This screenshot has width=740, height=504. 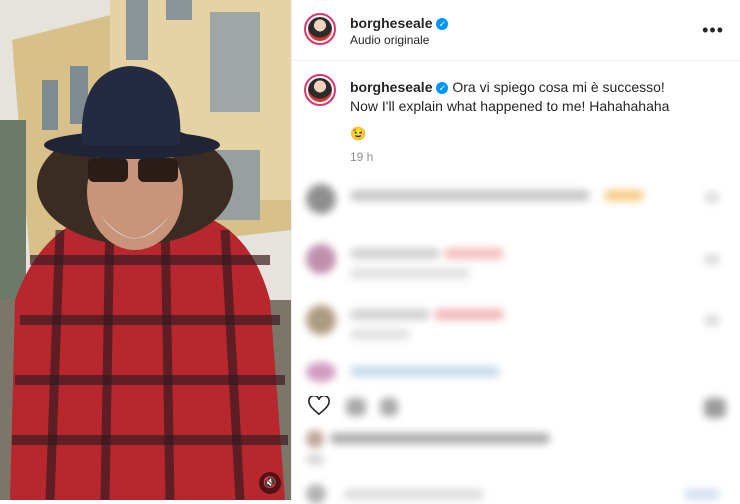 I want to click on comment-input-blurred, so click(x=516, y=494).